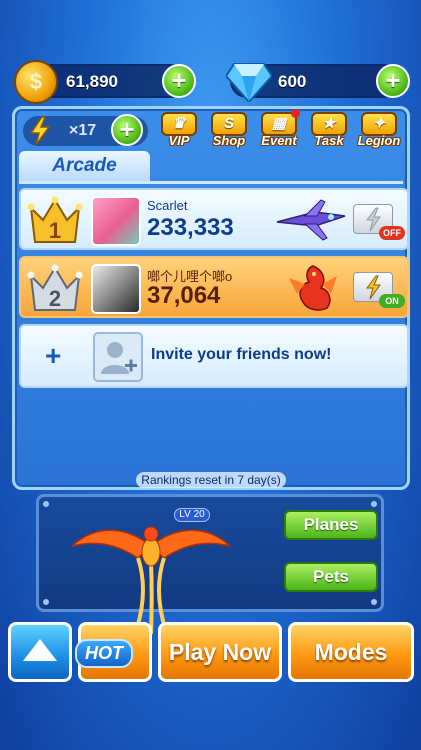  What do you see at coordinates (329, 132) in the screenshot?
I see `task-button: ★ Task` at bounding box center [329, 132].